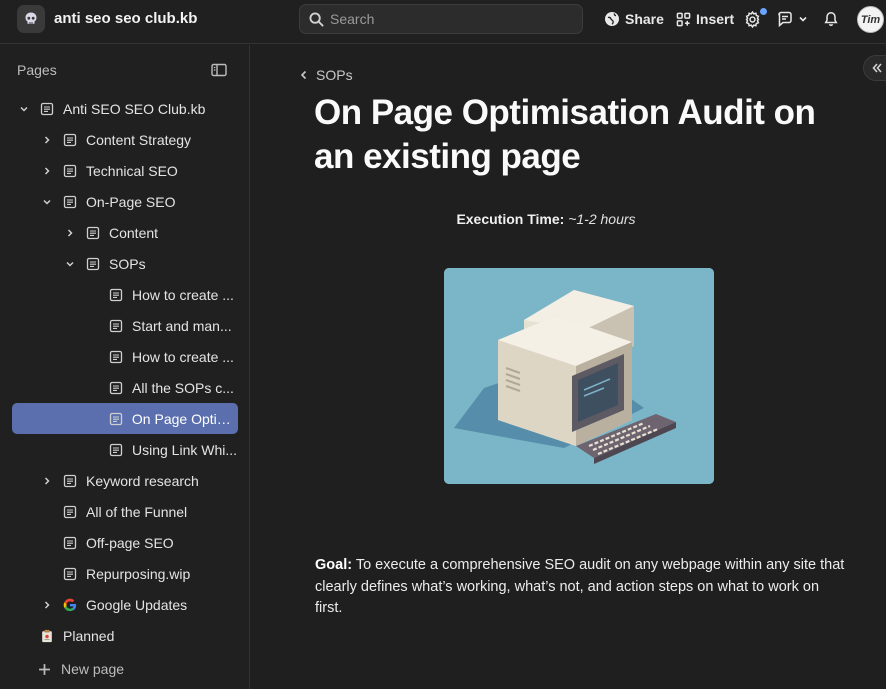 The image size is (886, 689). I want to click on new-page-button: New page, so click(81, 669).